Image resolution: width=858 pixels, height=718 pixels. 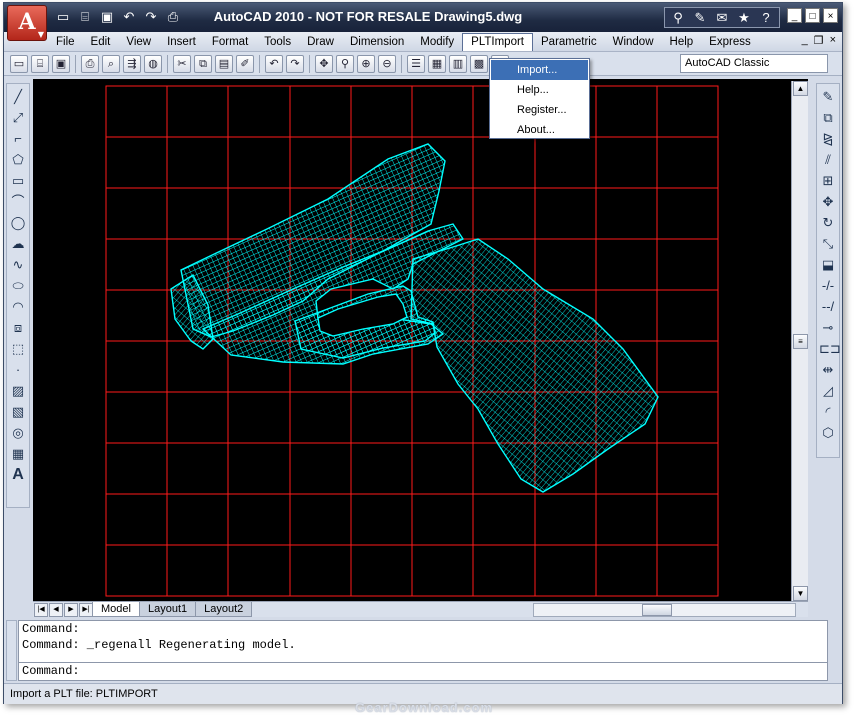 What do you see at coordinates (828, 370) in the screenshot?
I see `join-icon: ⇹` at bounding box center [828, 370].